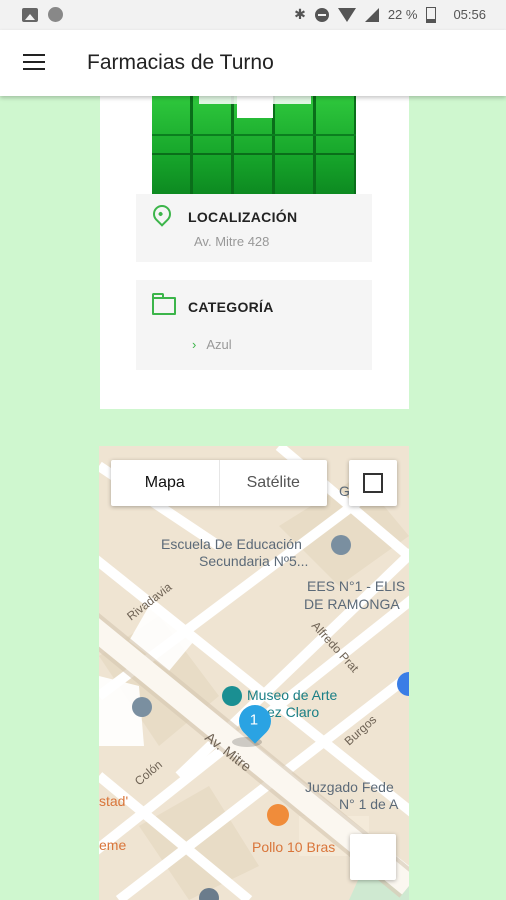 This screenshot has width=506, height=900. I want to click on do-not-disturb-icon, so click(321, 14).